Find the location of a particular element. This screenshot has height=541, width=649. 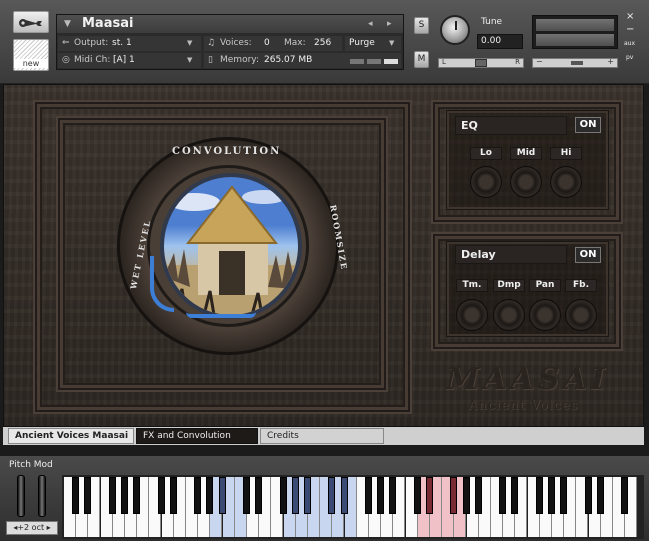

pan-handle is located at coordinates (481, 63).